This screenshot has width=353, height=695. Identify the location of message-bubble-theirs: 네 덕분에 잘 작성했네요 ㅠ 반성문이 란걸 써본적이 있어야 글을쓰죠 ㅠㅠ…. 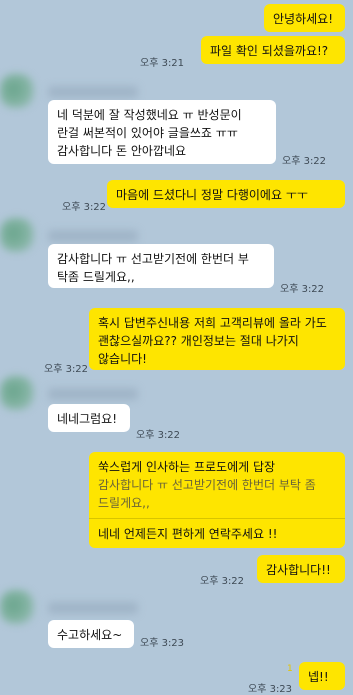
(162, 132).